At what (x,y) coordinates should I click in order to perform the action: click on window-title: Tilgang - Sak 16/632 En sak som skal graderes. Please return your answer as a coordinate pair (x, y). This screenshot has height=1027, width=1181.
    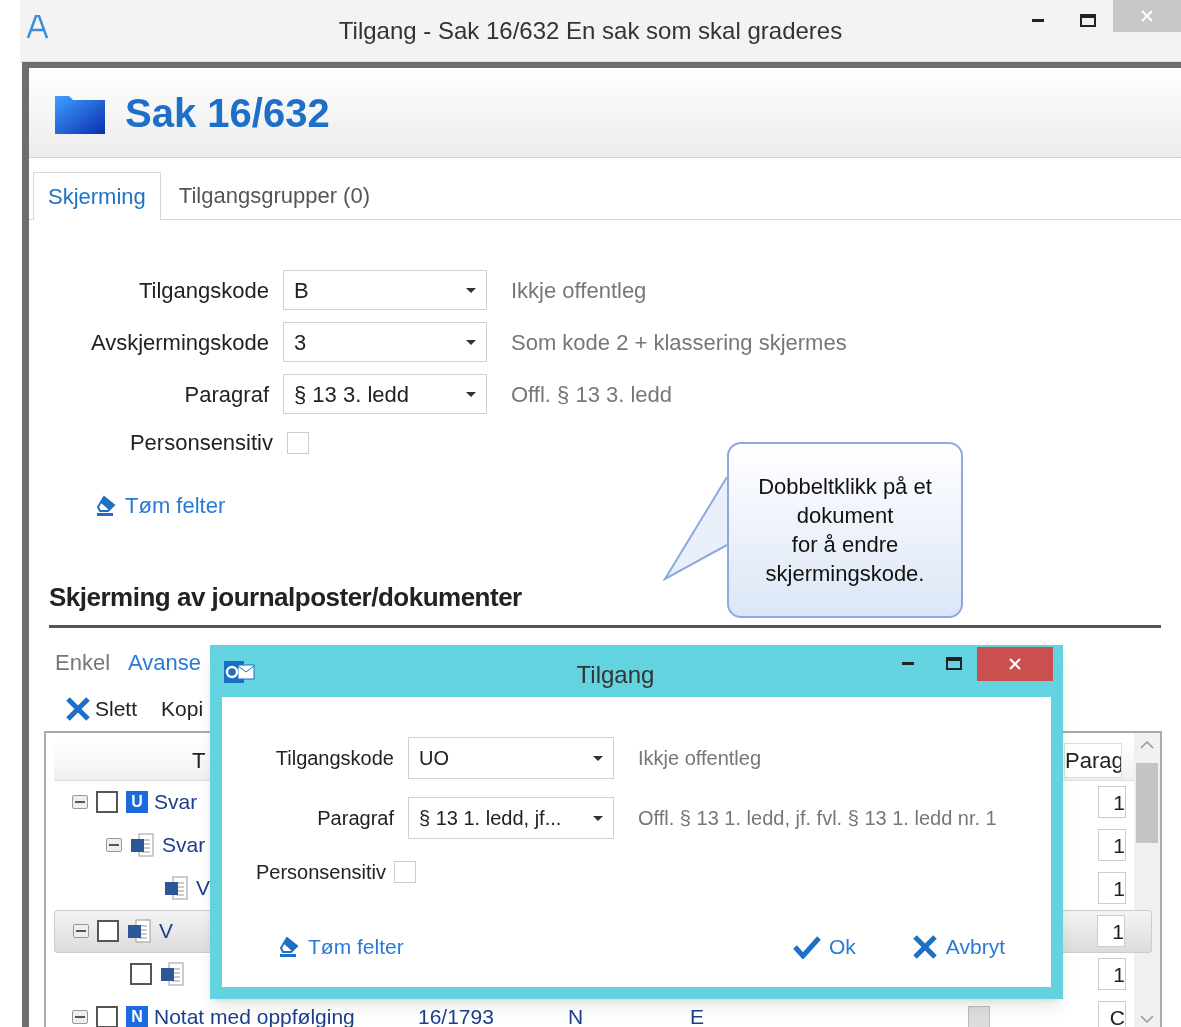
    Looking at the image, I should click on (590, 30).